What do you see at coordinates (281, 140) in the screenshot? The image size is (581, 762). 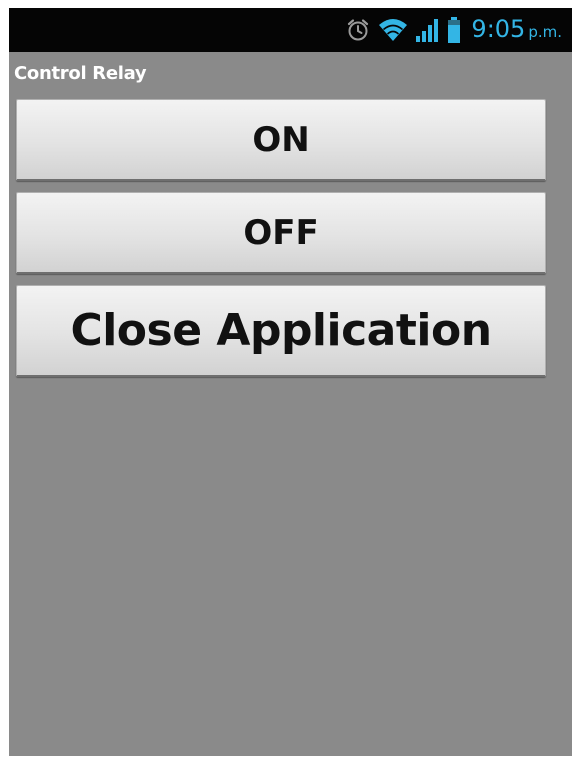 I see `on-button: ON` at bounding box center [281, 140].